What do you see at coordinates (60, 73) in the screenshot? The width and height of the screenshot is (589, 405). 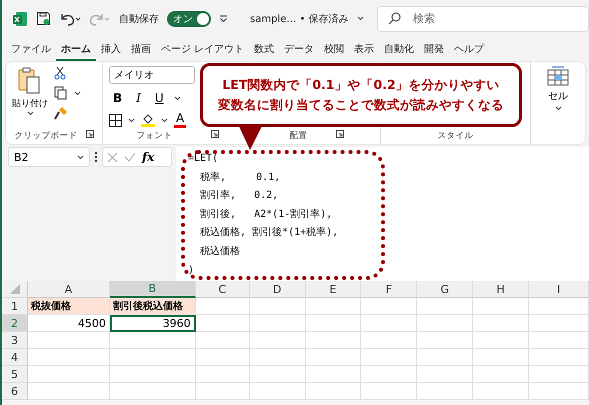 I see `scissors-icon` at bounding box center [60, 73].